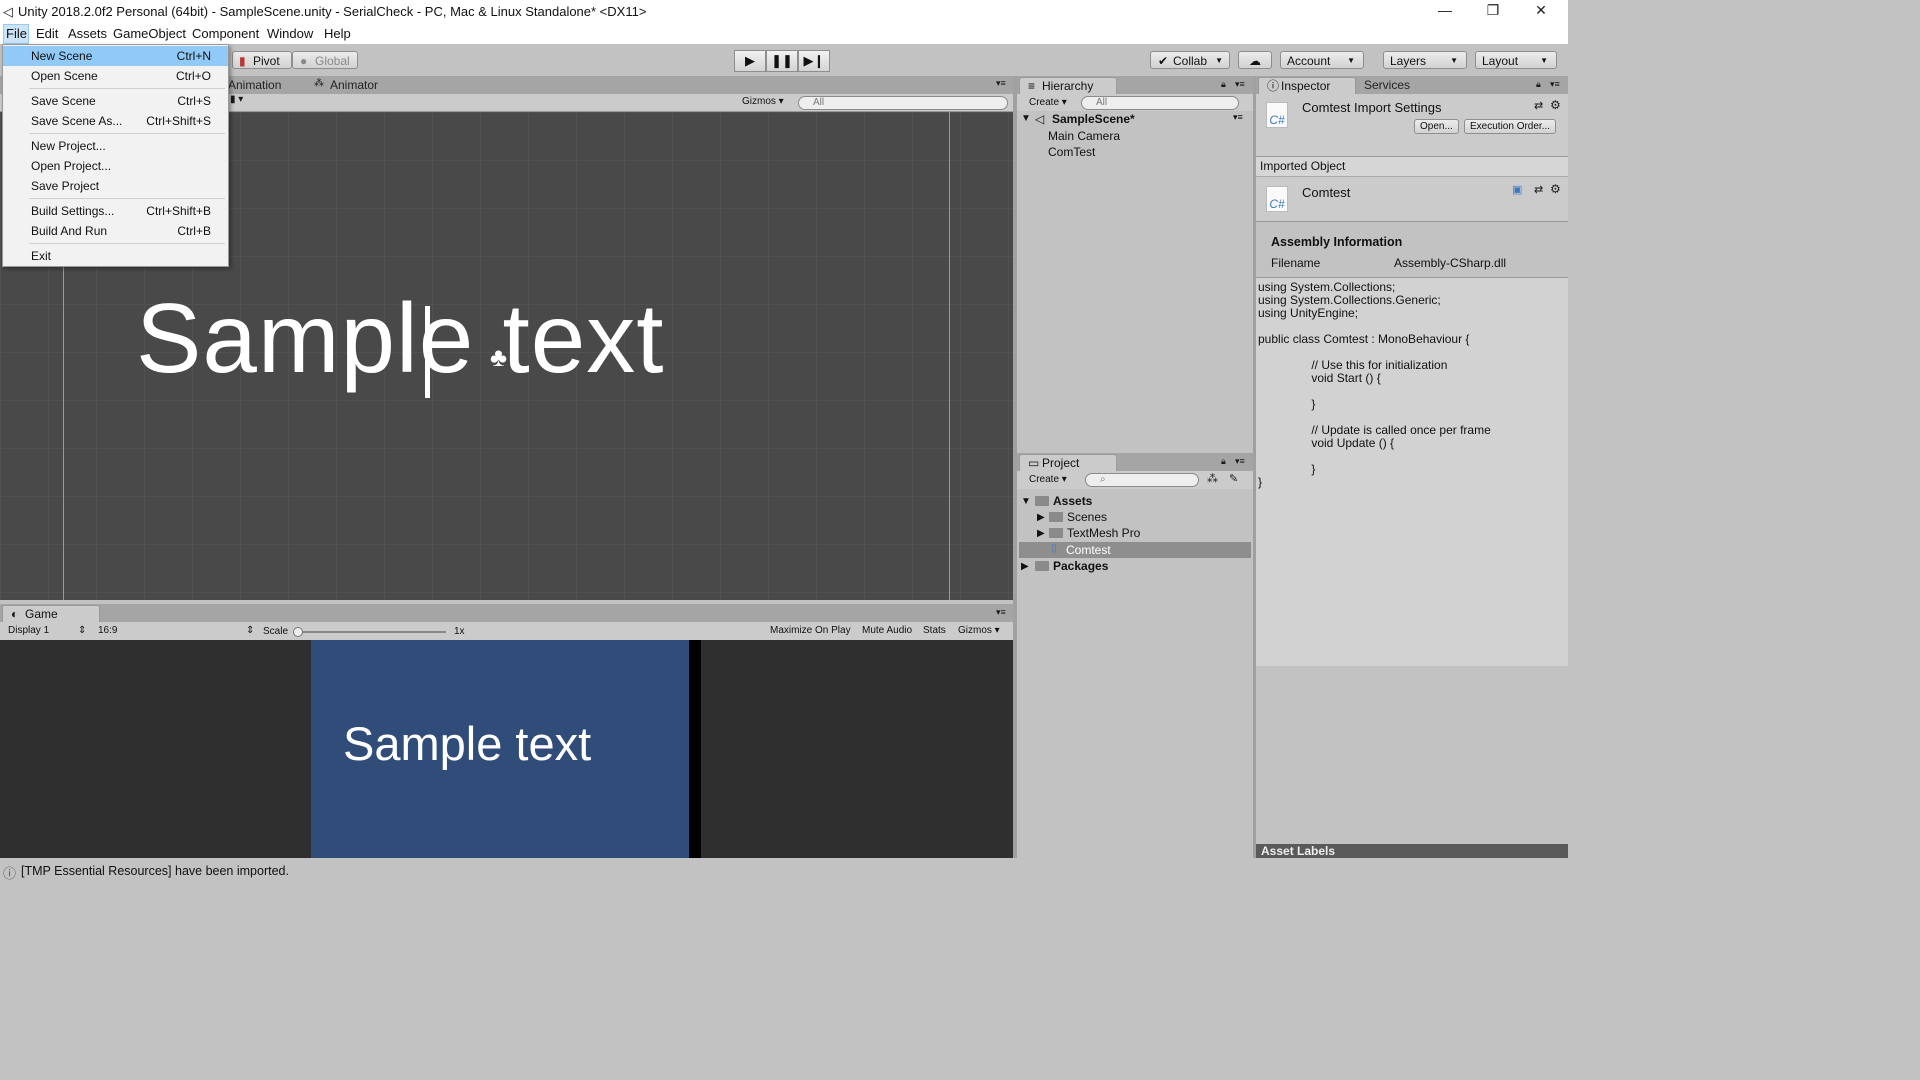 The width and height of the screenshot is (1920, 1080). What do you see at coordinates (1093, 119) in the screenshot?
I see `hierarchy-scene-name: SampleScene*` at bounding box center [1093, 119].